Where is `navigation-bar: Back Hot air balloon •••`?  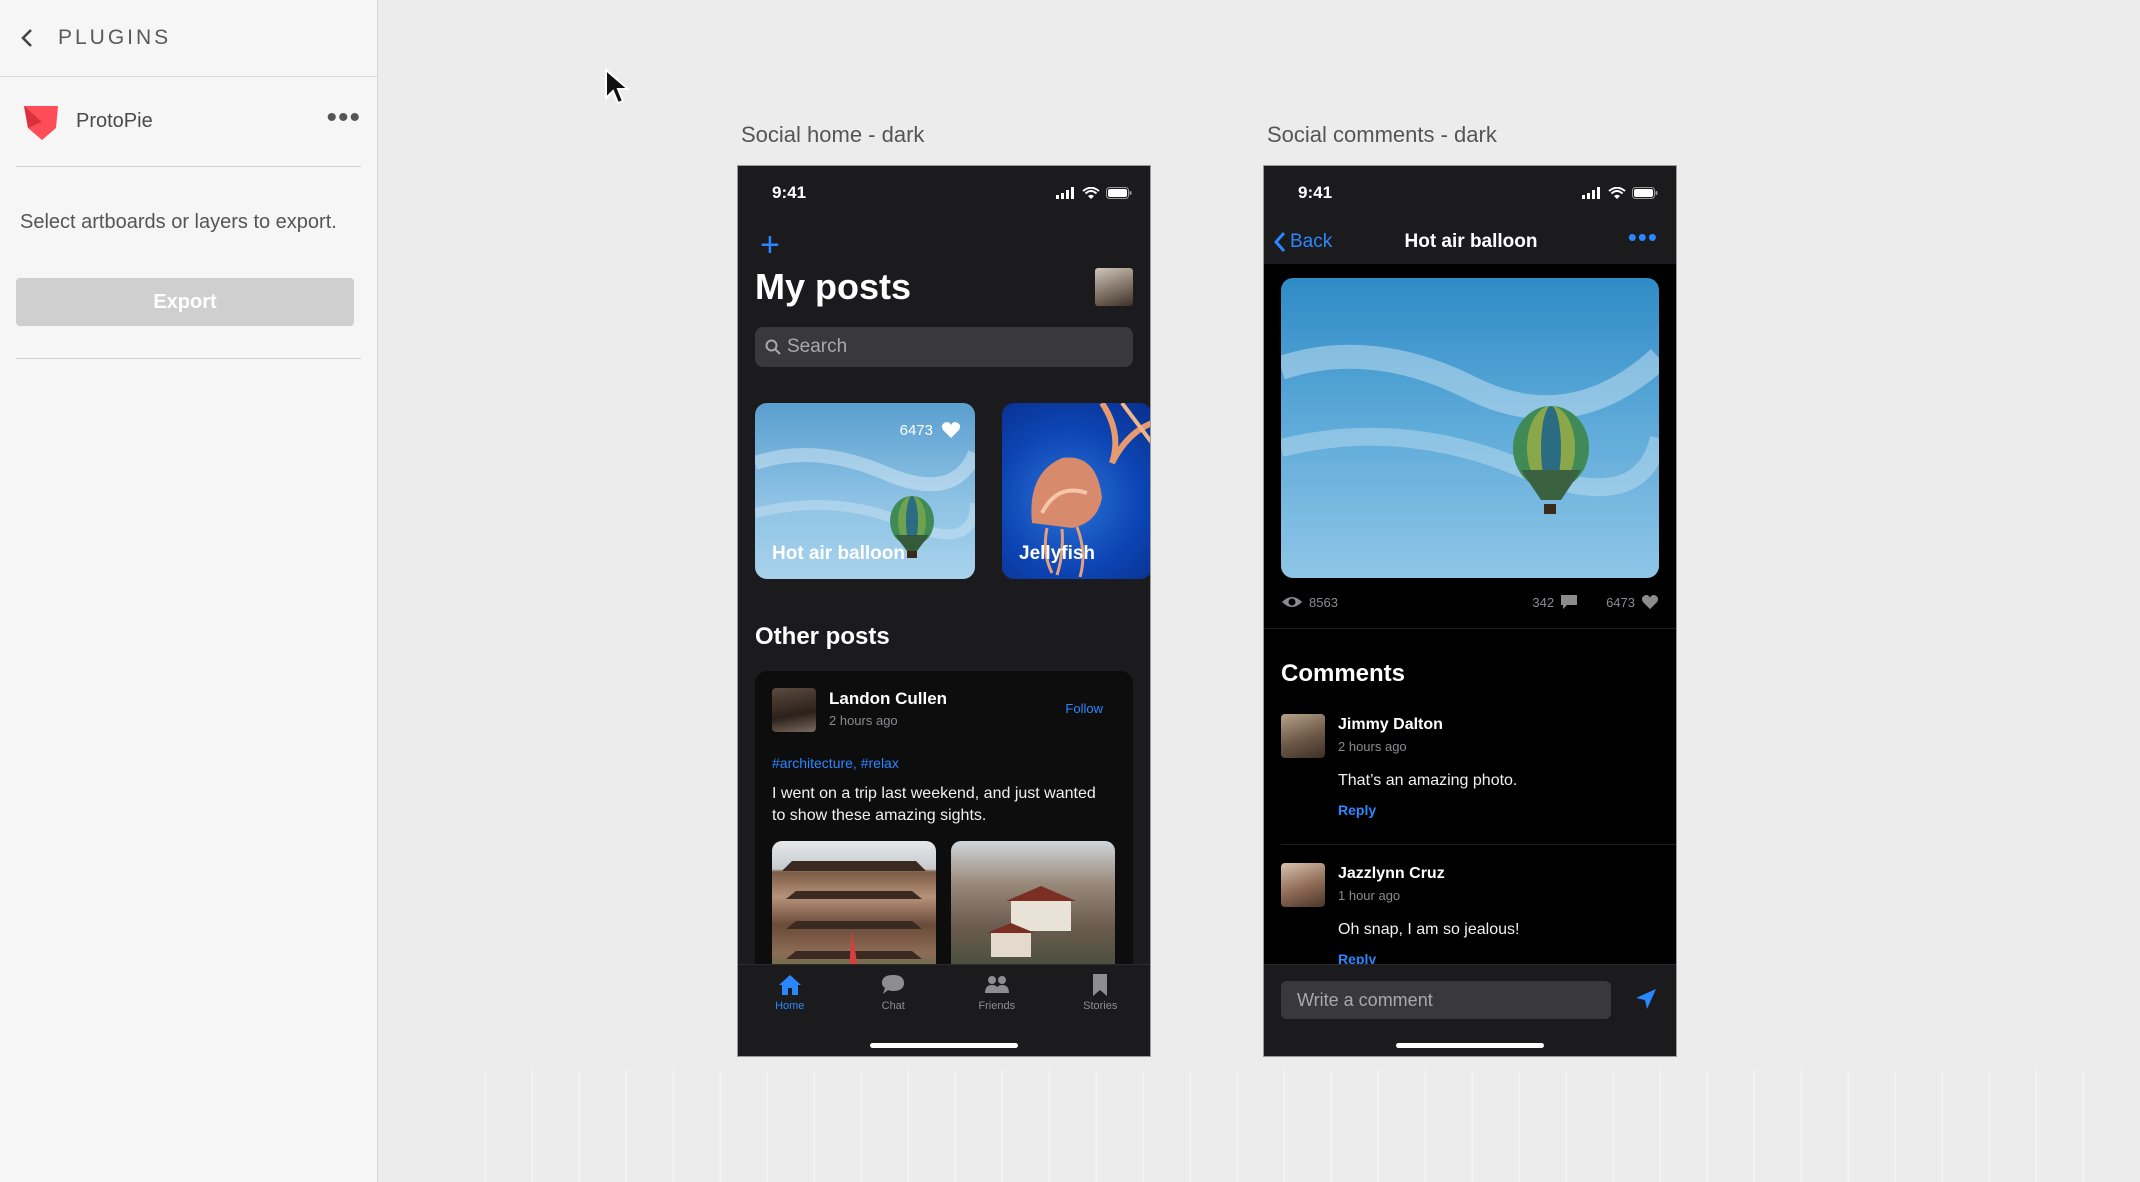 navigation-bar: Back Hot air balloon ••• is located at coordinates (1470, 242).